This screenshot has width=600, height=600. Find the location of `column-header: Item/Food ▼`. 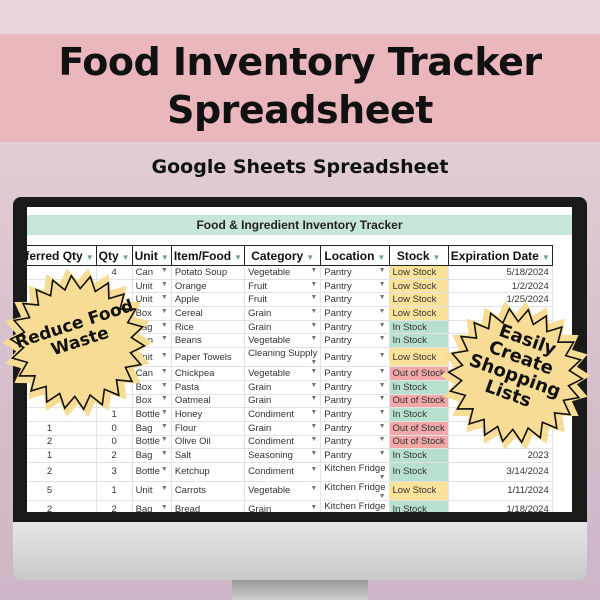

column-header: Item/Food ▼ is located at coordinates (208, 255).